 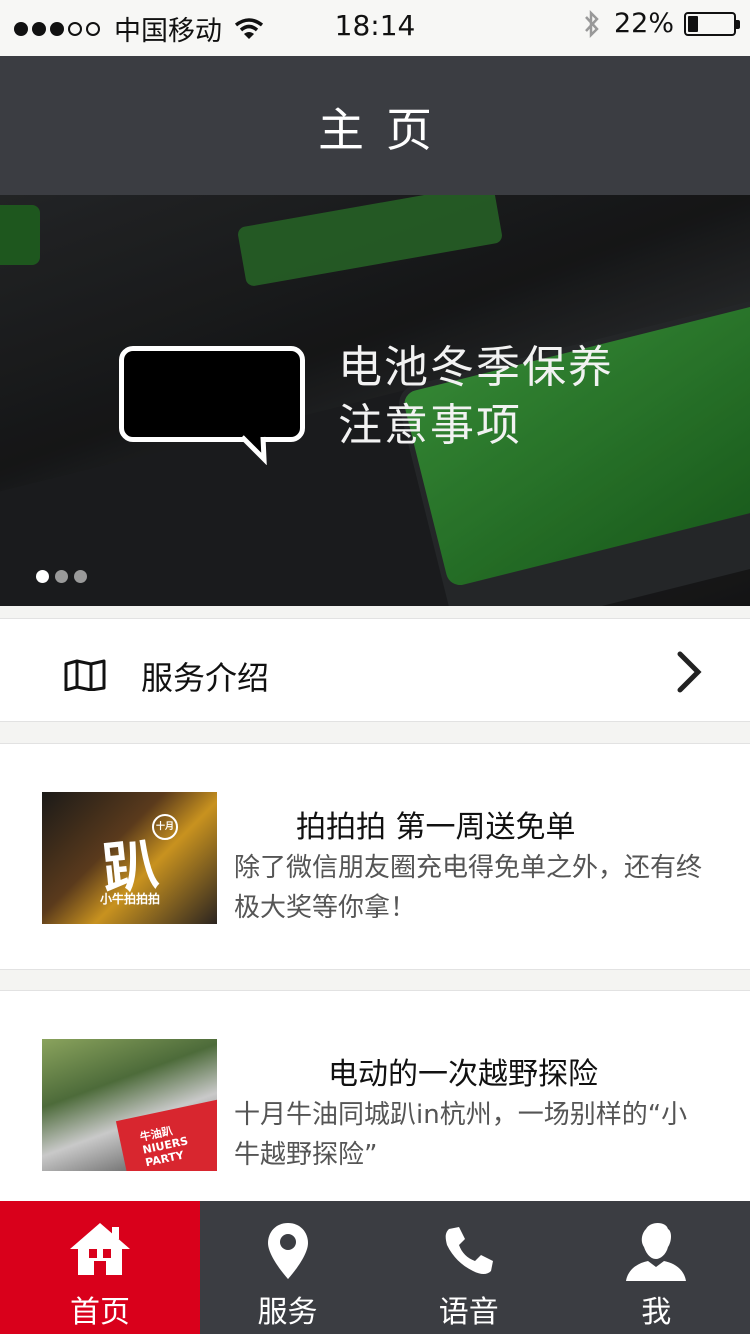 I want to click on chevron-right-icon, so click(x=689, y=672).